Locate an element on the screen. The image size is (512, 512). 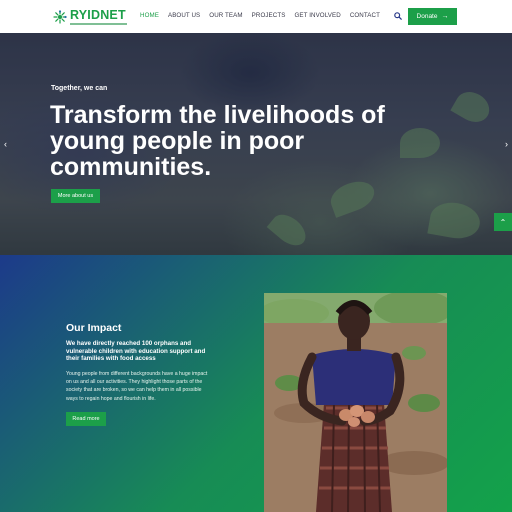
impact-title: Our Impact is located at coordinates (94, 328).